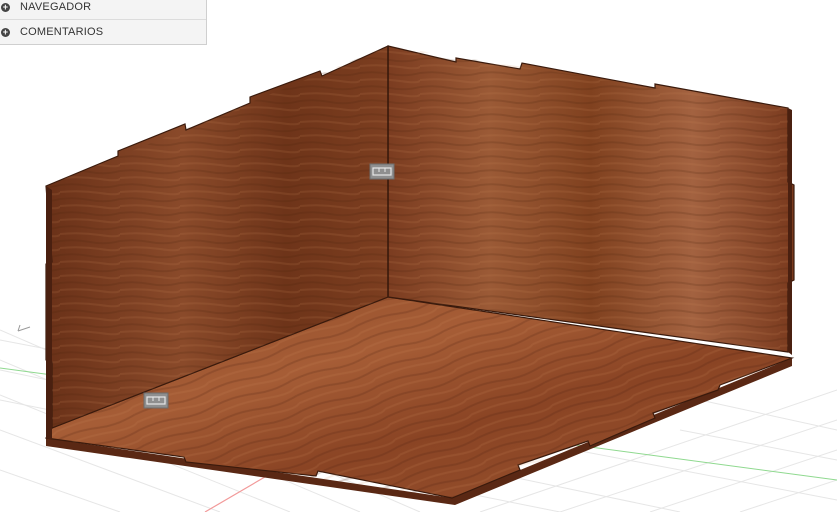  What do you see at coordinates (24, 328) in the screenshot?
I see `origin-marker-icon` at bounding box center [24, 328].